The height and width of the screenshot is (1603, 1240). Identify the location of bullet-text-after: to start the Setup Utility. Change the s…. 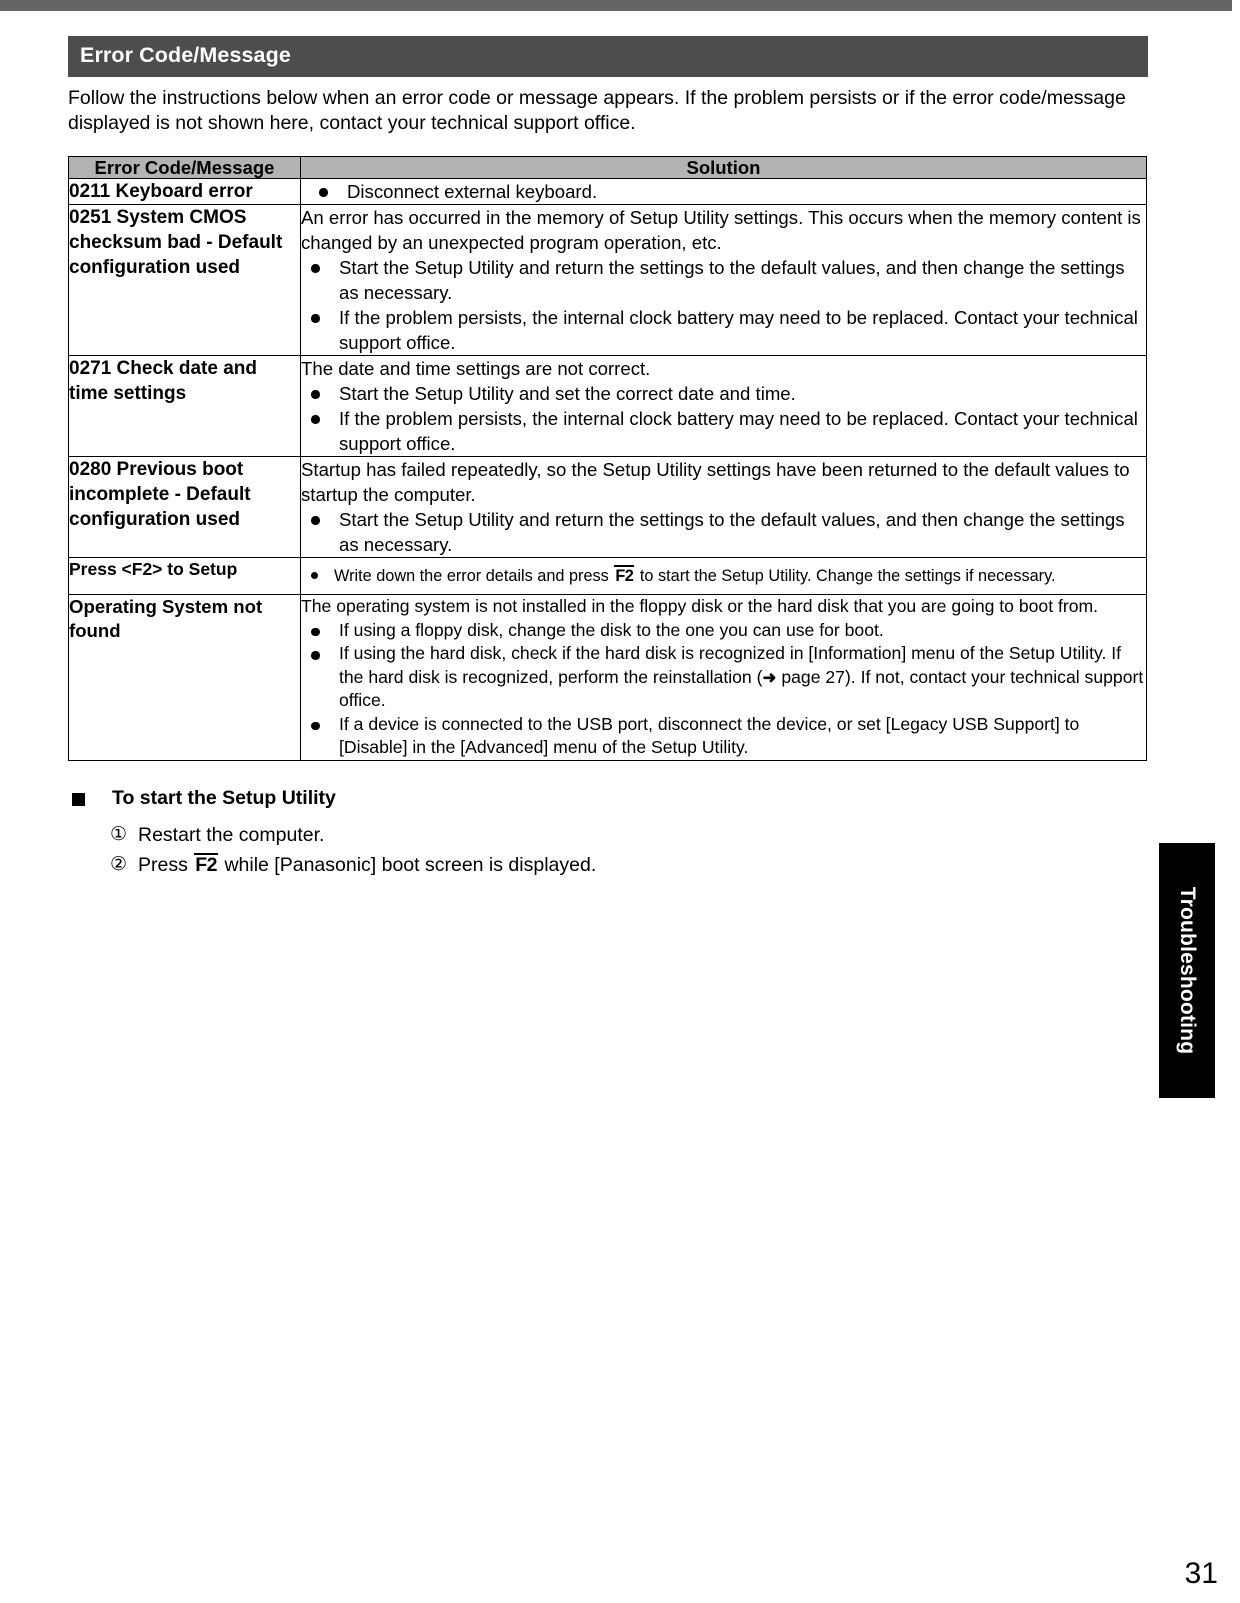
(845, 576).